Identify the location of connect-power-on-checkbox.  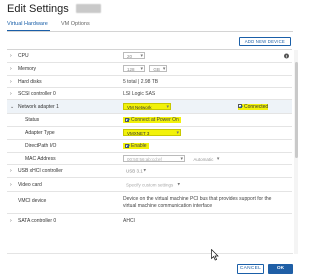
(127, 119).